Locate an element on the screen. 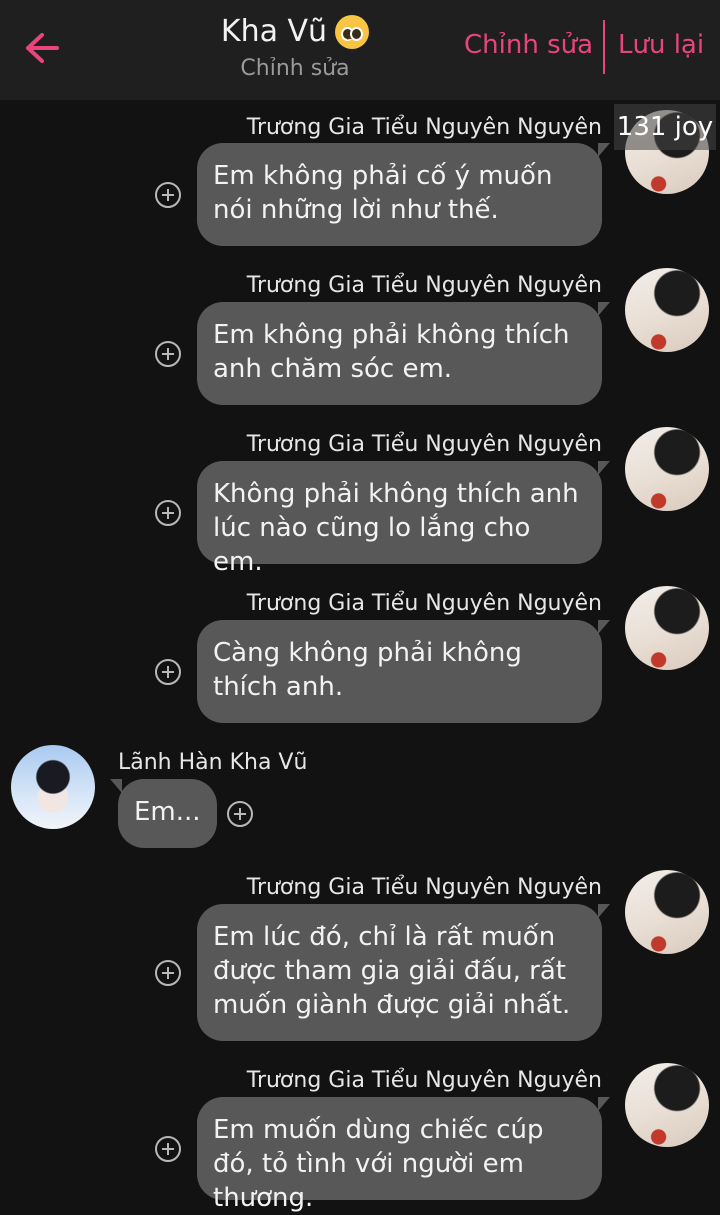  back-arrow-icon is located at coordinates (42, 48).